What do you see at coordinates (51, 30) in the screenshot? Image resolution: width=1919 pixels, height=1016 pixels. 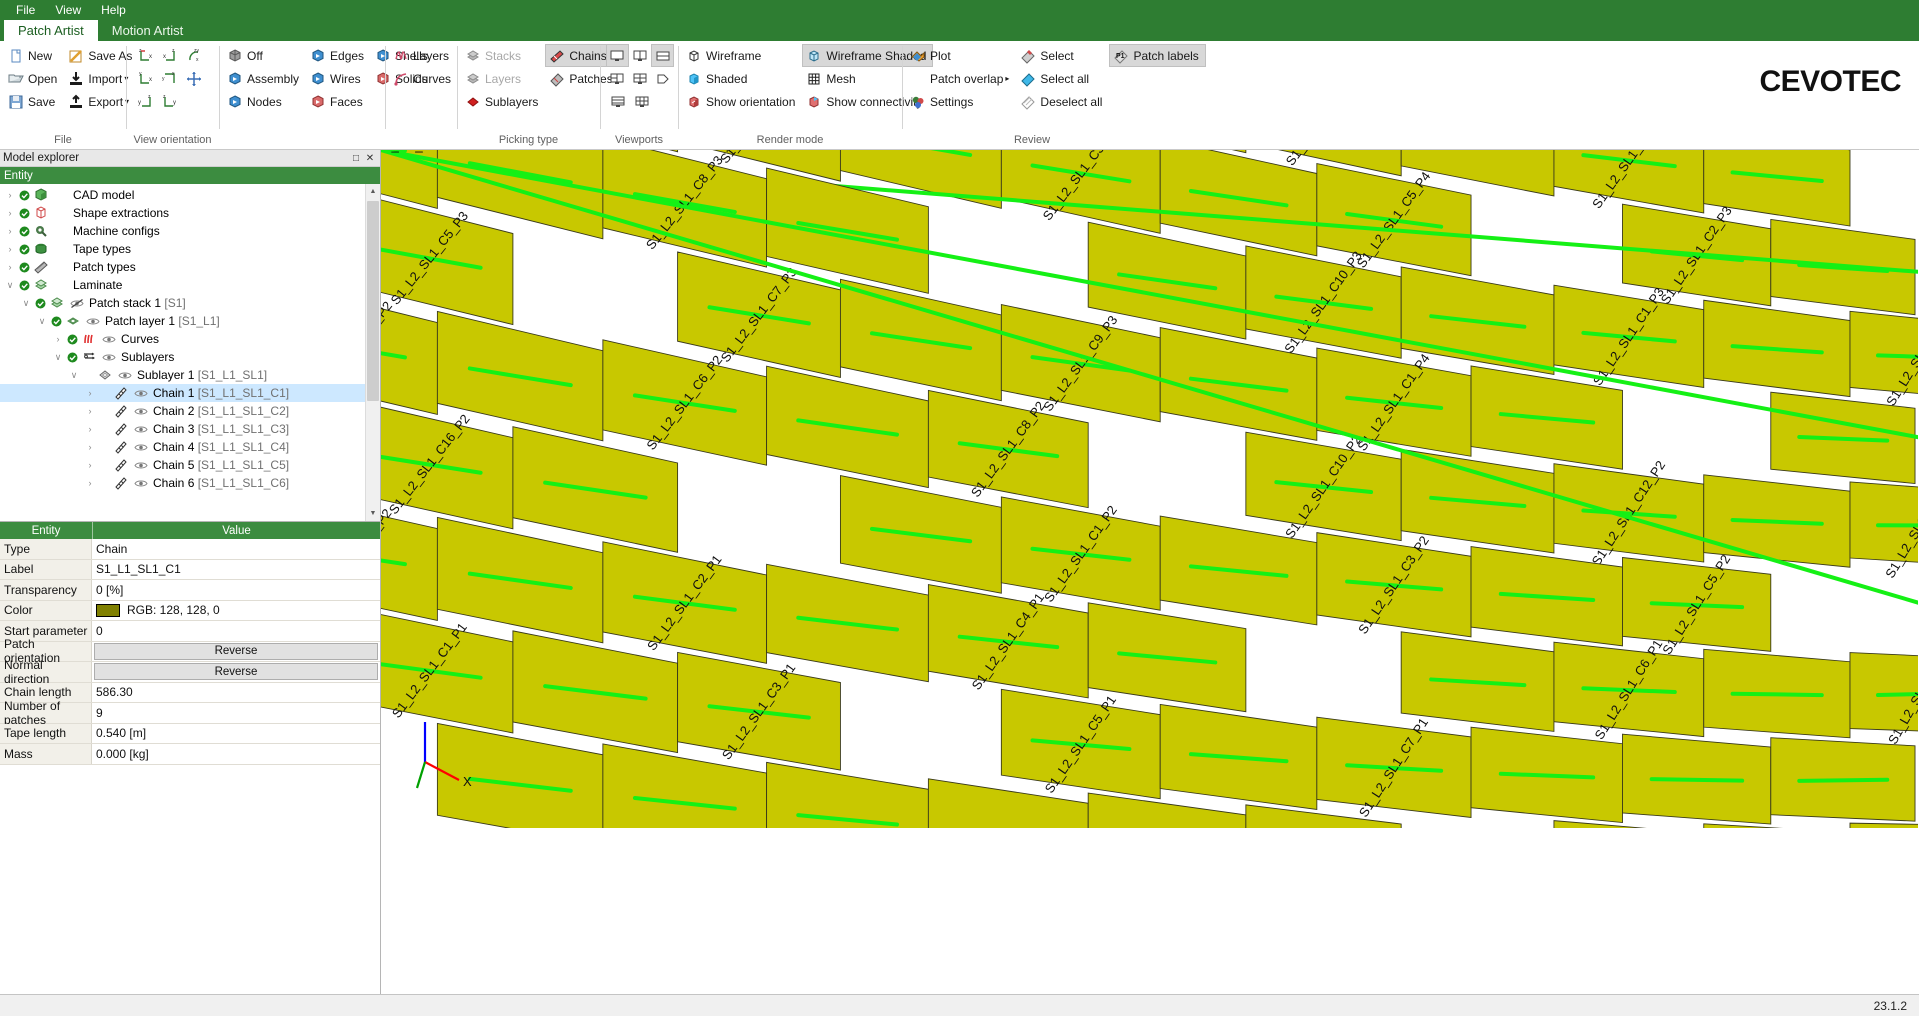 I see `tab-patch-artist: Patch Artist` at bounding box center [51, 30].